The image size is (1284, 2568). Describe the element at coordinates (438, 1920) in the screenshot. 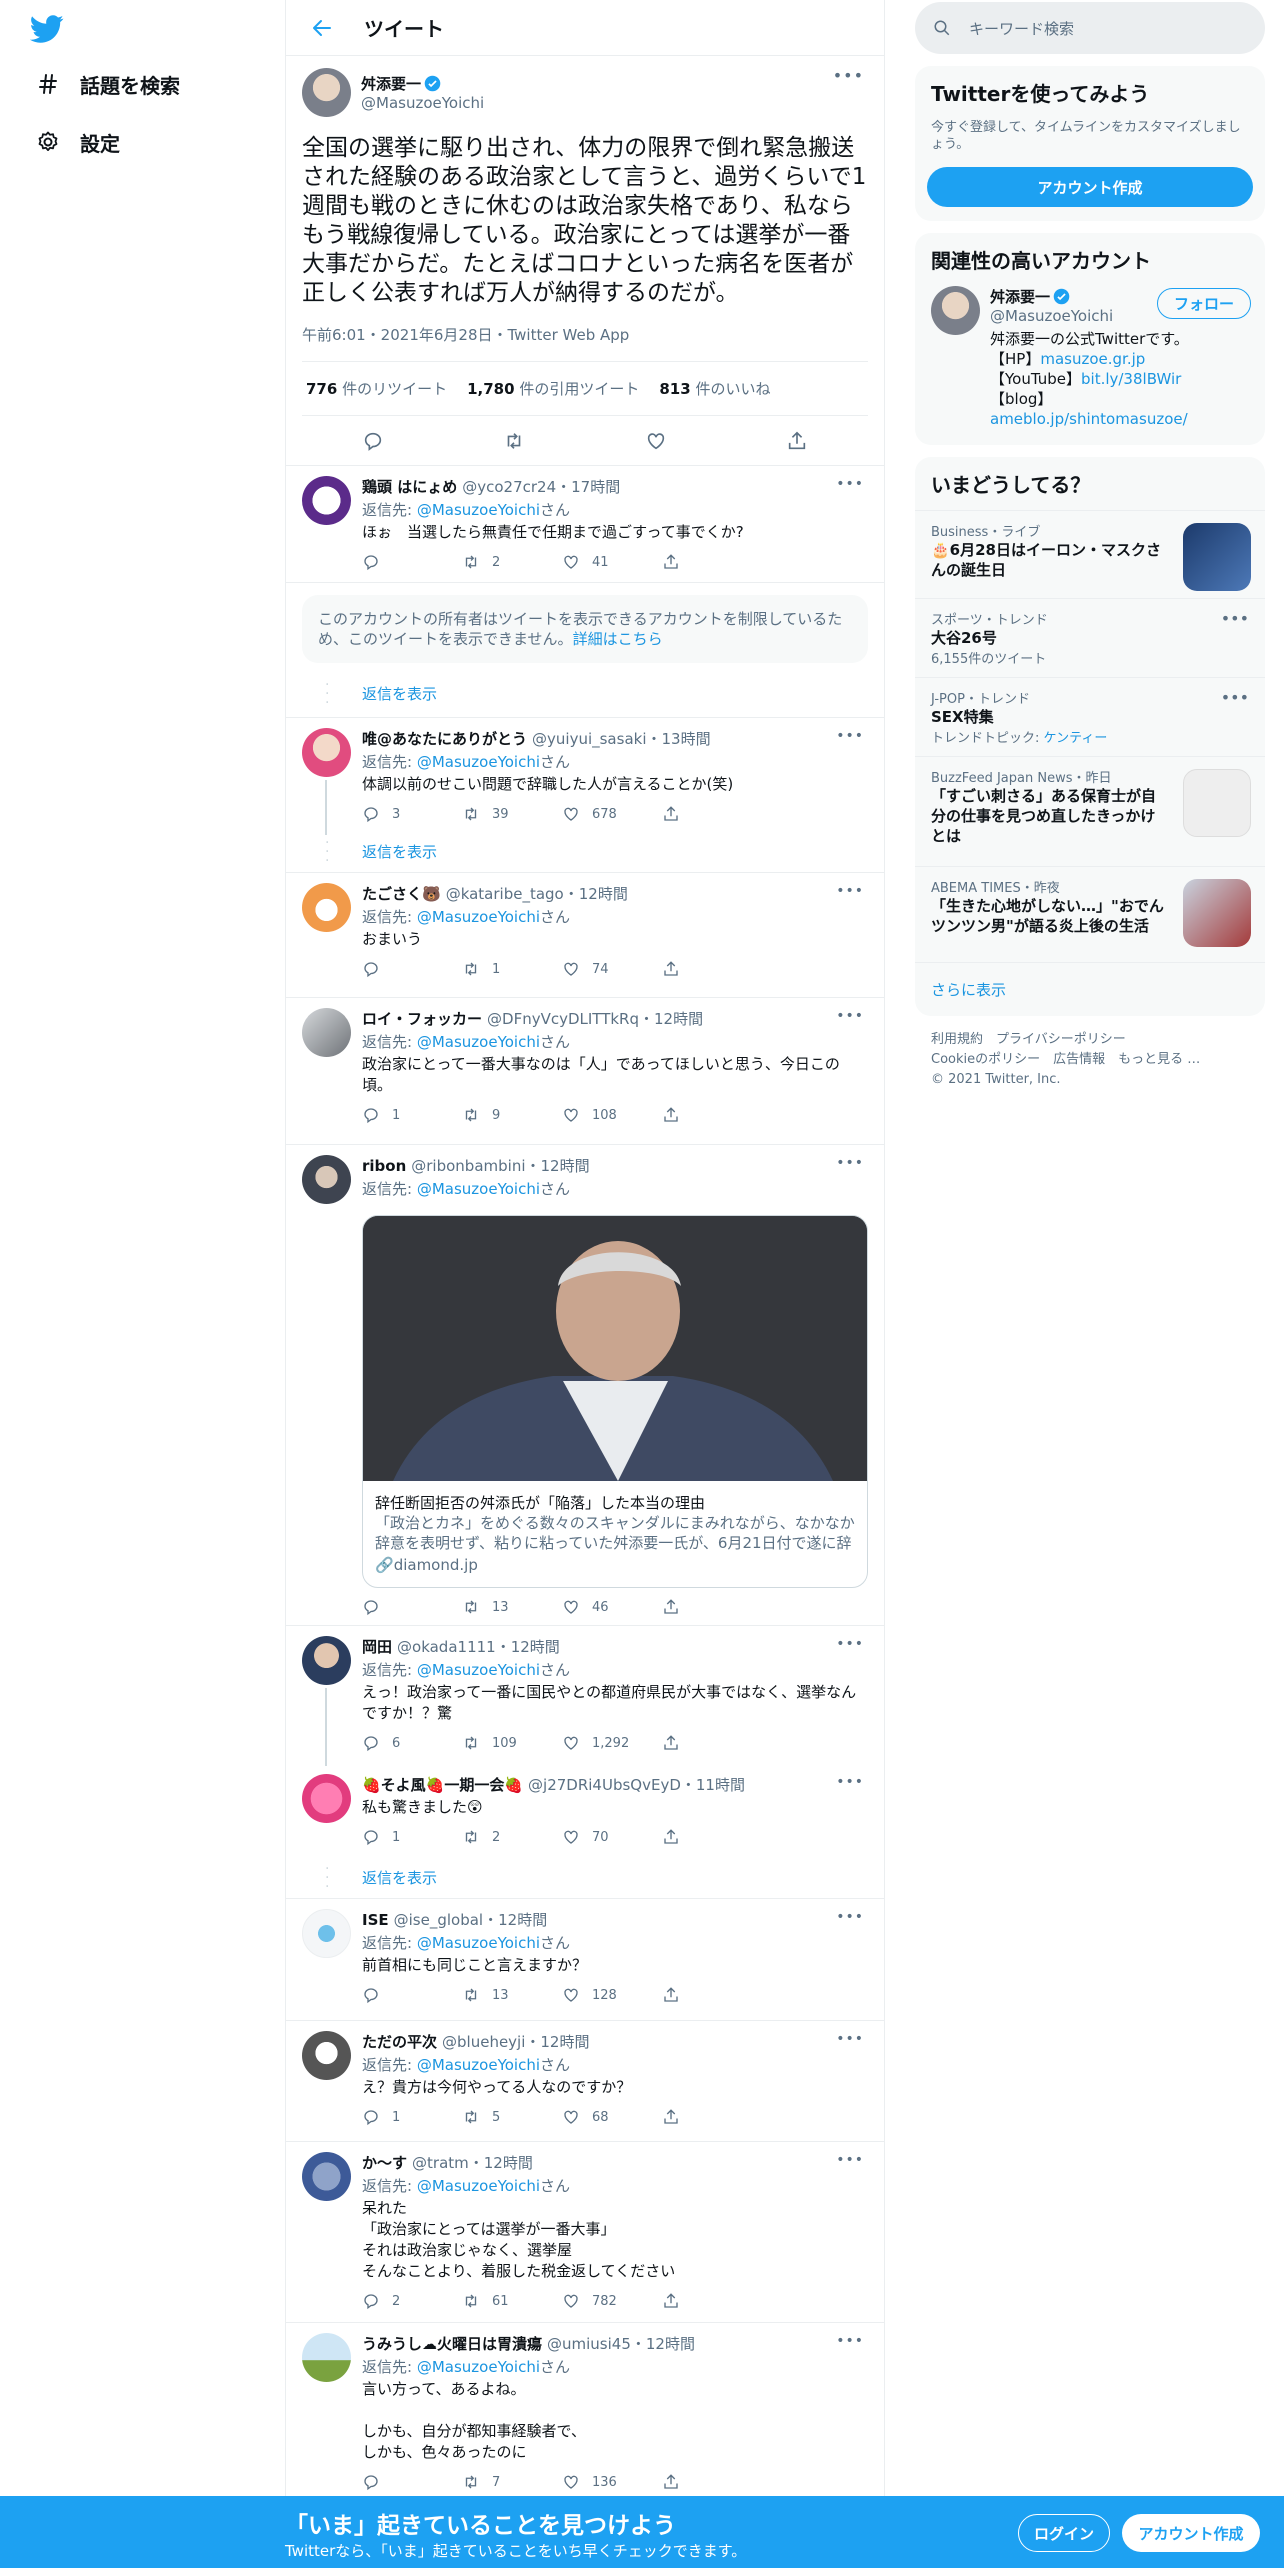

I see `reply-author-handle: @ise_global` at that location.